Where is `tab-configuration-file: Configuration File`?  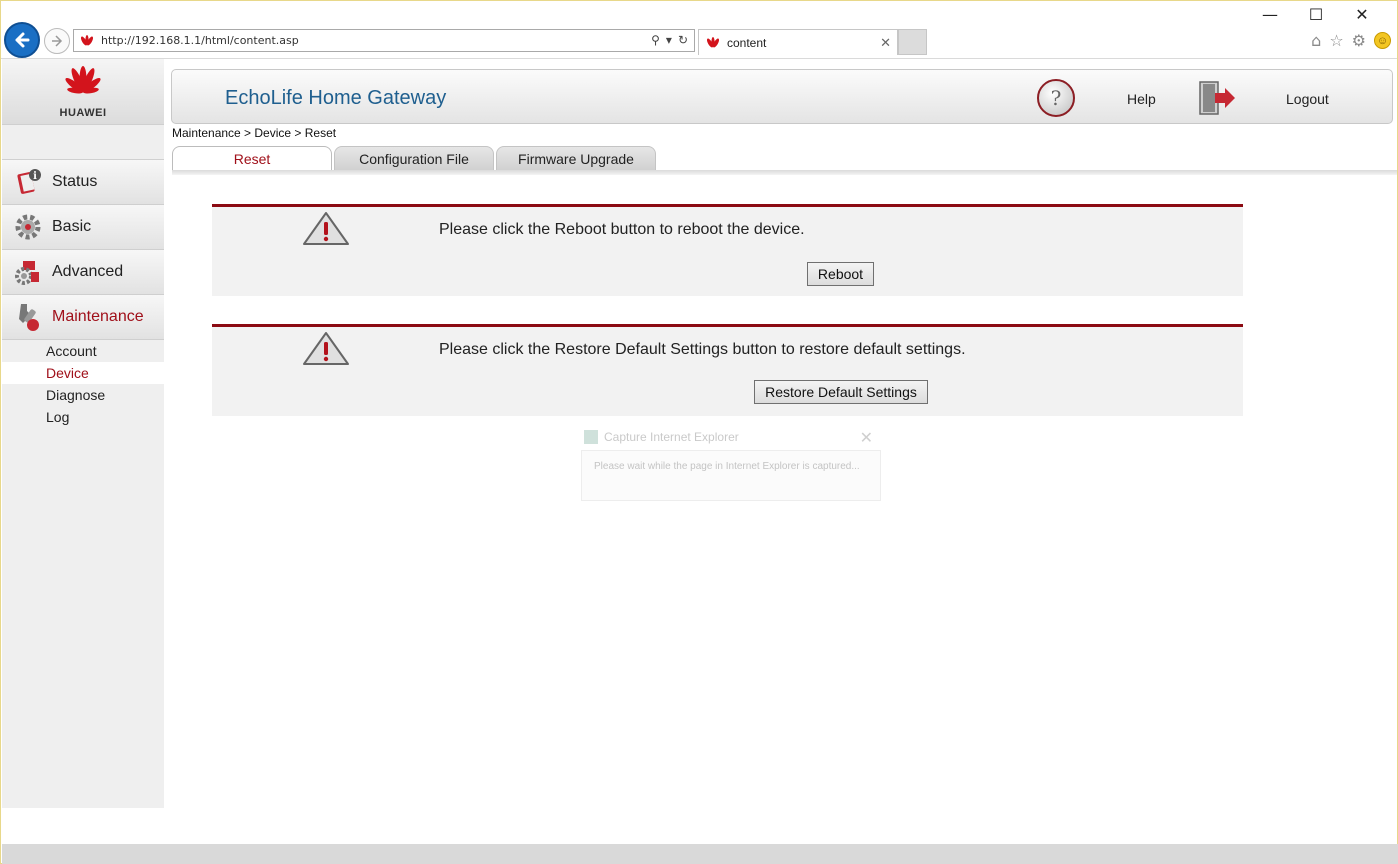
tab-configuration-file: Configuration File is located at coordinates (414, 158).